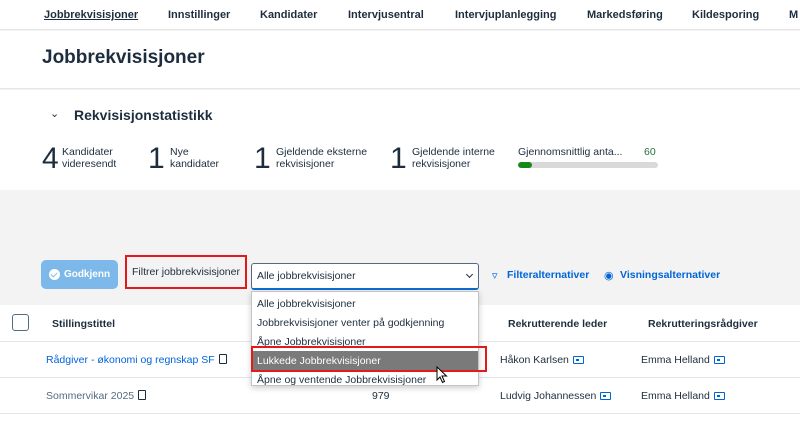  Describe the element at coordinates (54, 113) in the screenshot. I see `chevron-down-icon: ⌄` at that location.